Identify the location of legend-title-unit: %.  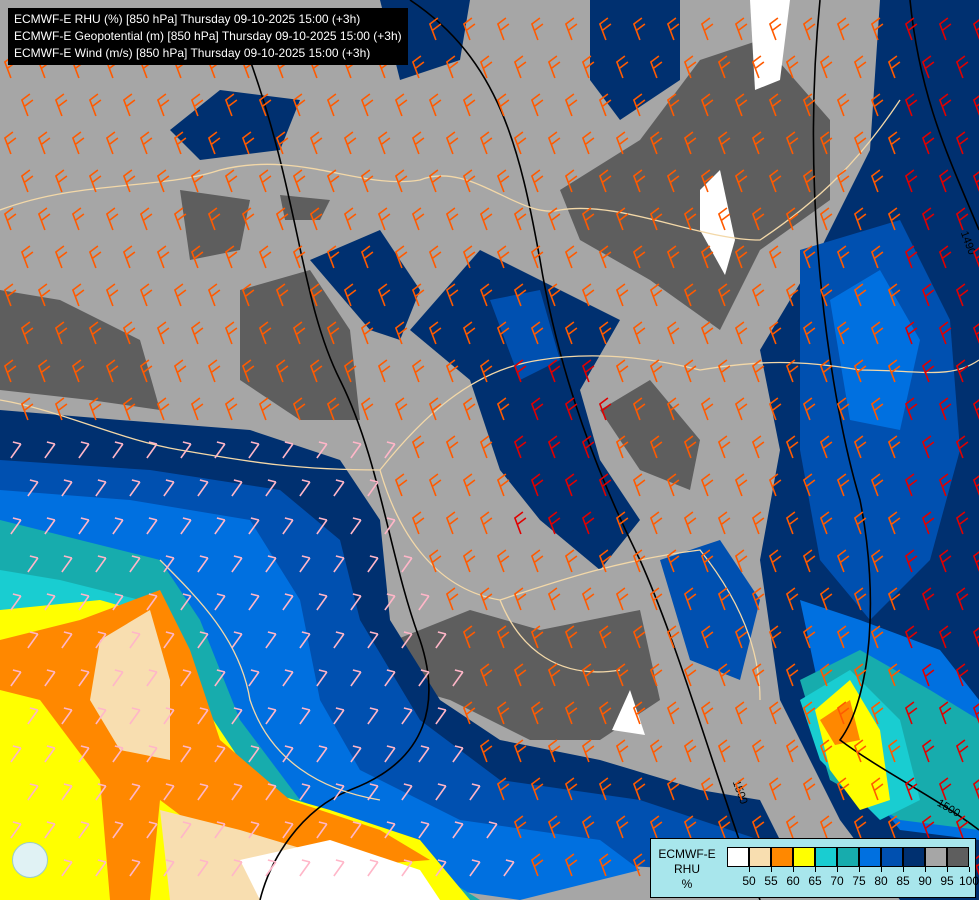
(687, 884).